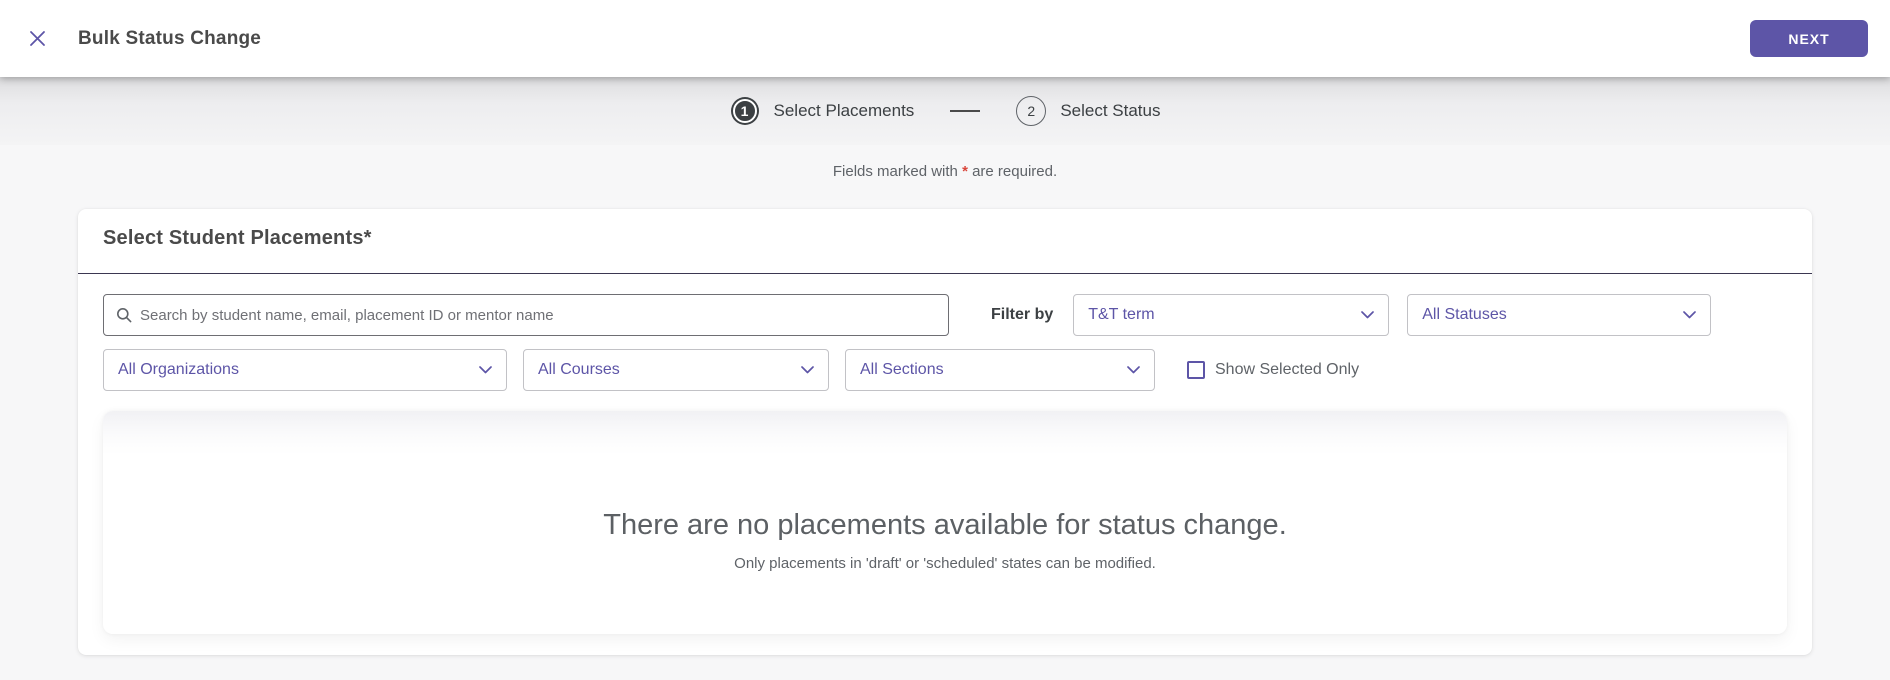 This screenshot has width=1890, height=680. Describe the element at coordinates (538, 315) in the screenshot. I see `placement-search-input` at that location.